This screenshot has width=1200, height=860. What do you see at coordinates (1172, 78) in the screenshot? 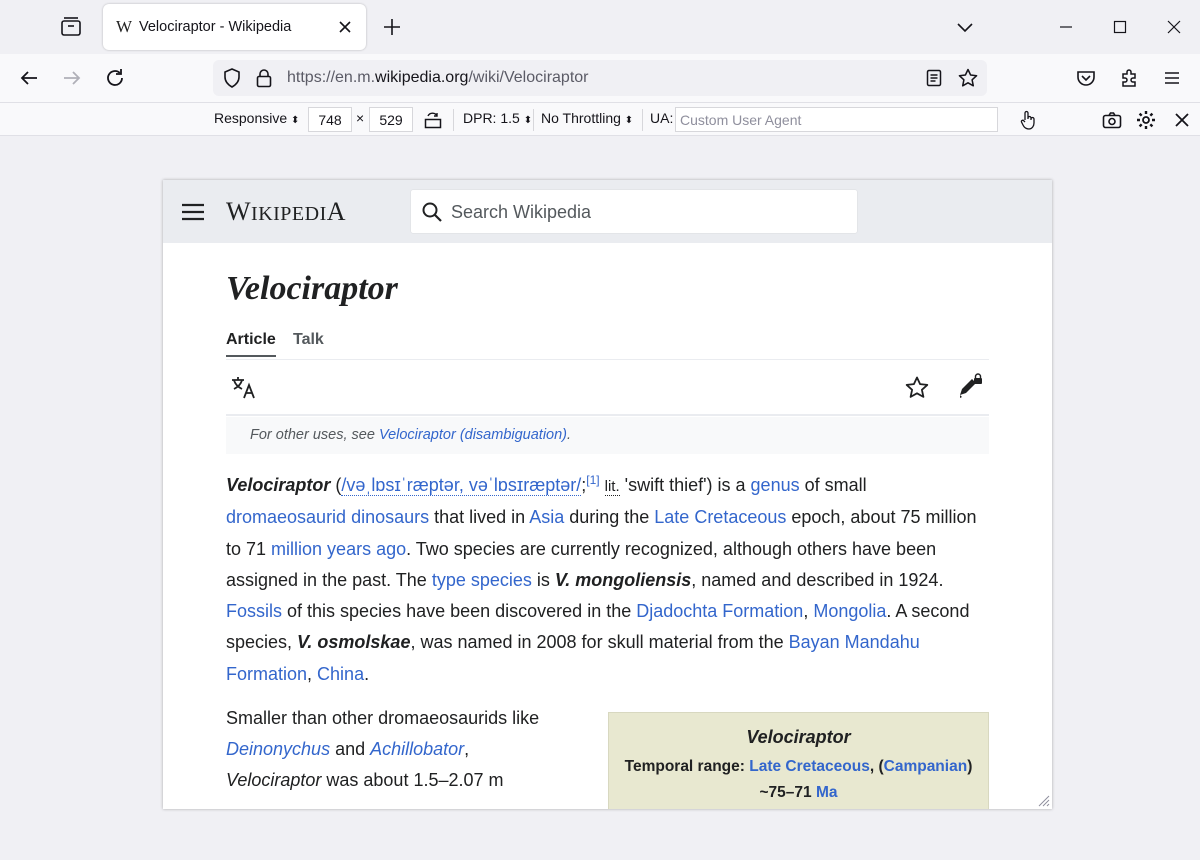
I see `hamburger-menu-icon` at bounding box center [1172, 78].